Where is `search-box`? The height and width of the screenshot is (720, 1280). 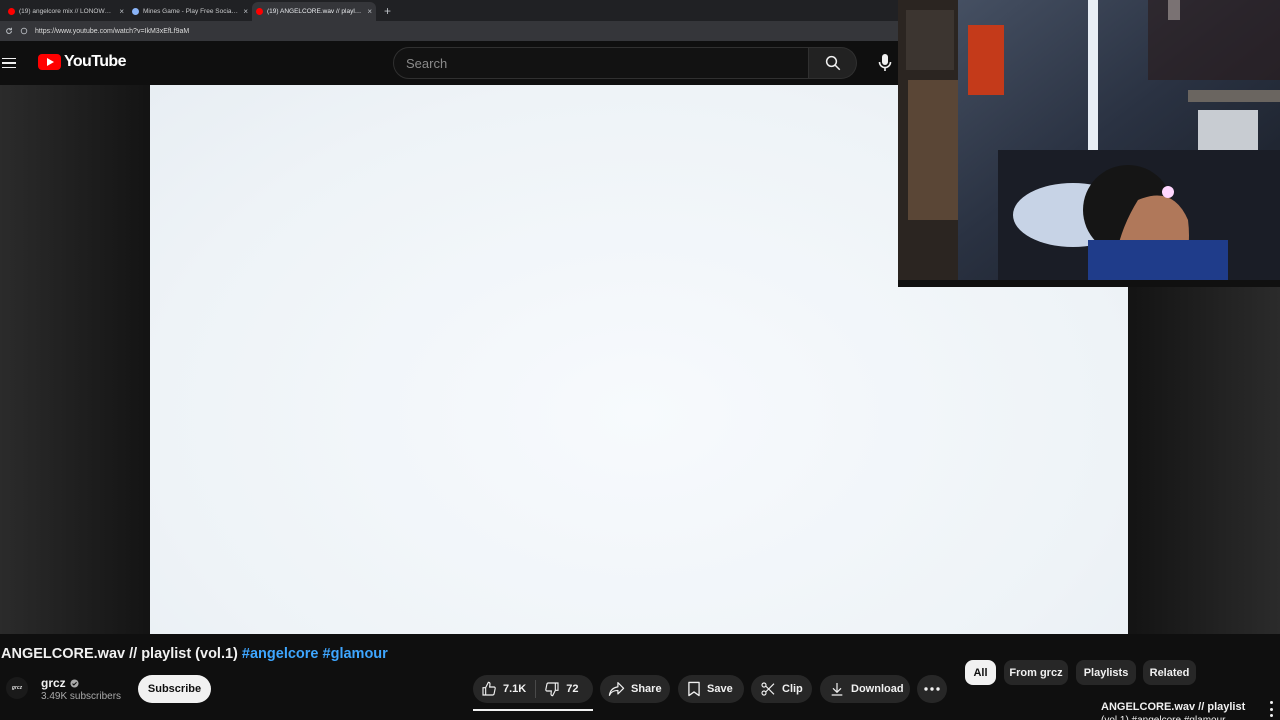 search-box is located at coordinates (601, 63).